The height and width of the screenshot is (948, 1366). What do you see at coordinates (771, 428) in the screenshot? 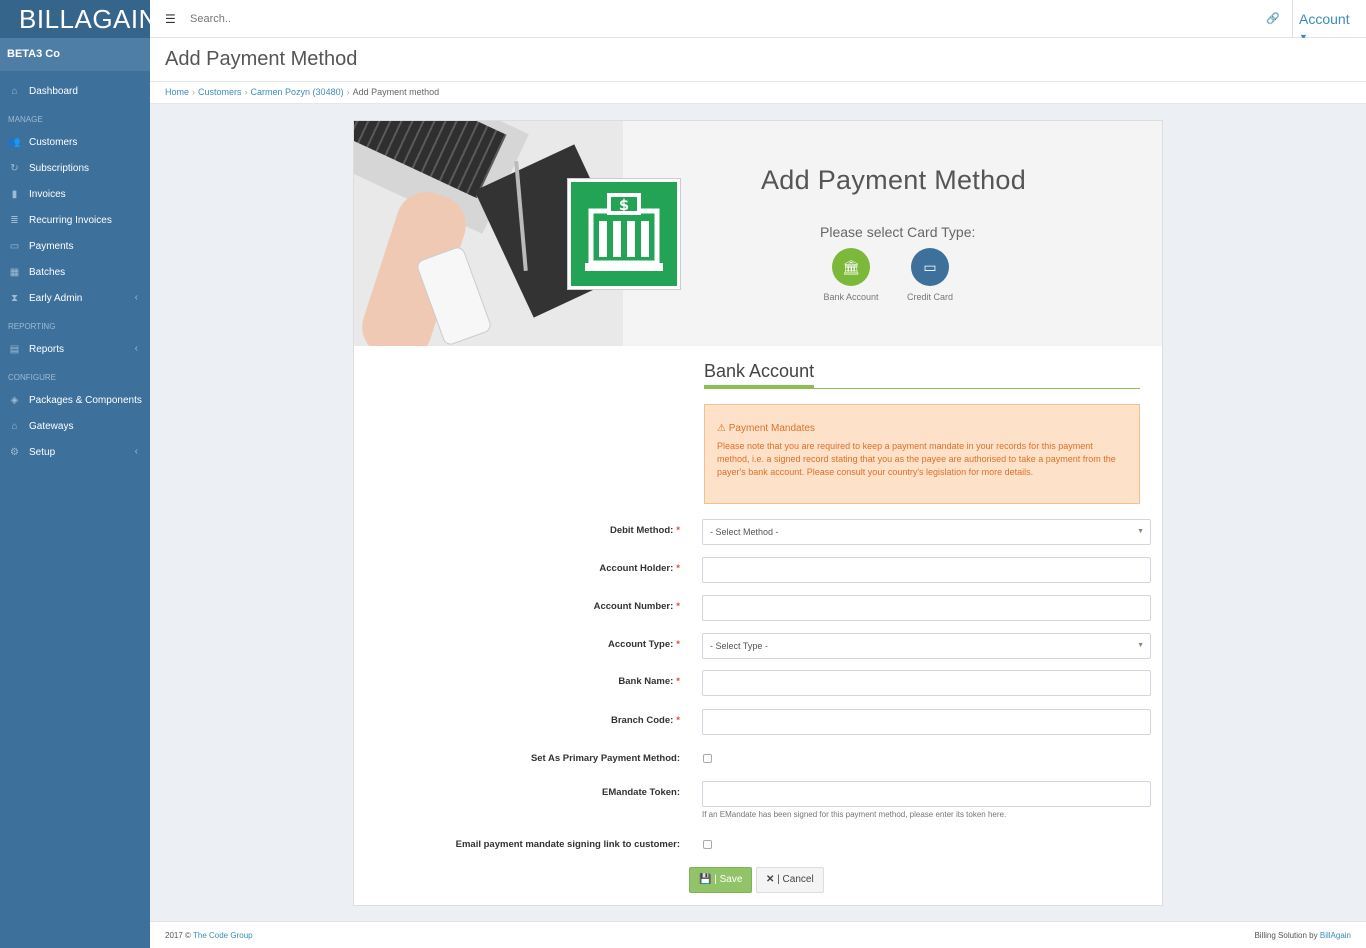
I see `alert-title: Payment Mandates` at bounding box center [771, 428].